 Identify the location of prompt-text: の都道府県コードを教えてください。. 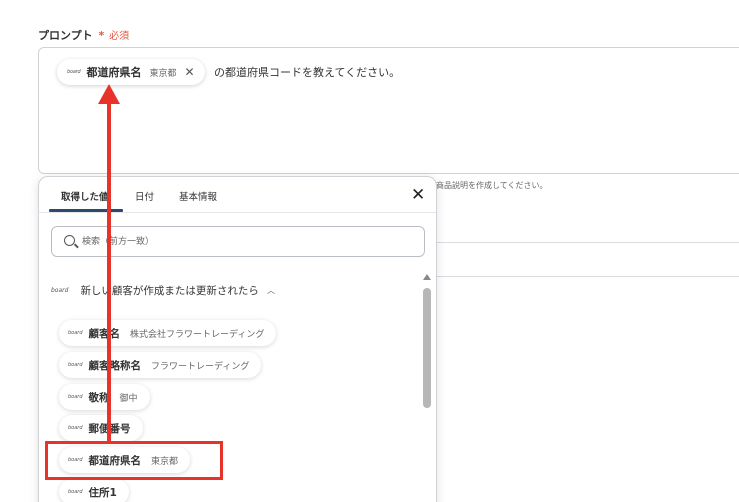
(307, 72).